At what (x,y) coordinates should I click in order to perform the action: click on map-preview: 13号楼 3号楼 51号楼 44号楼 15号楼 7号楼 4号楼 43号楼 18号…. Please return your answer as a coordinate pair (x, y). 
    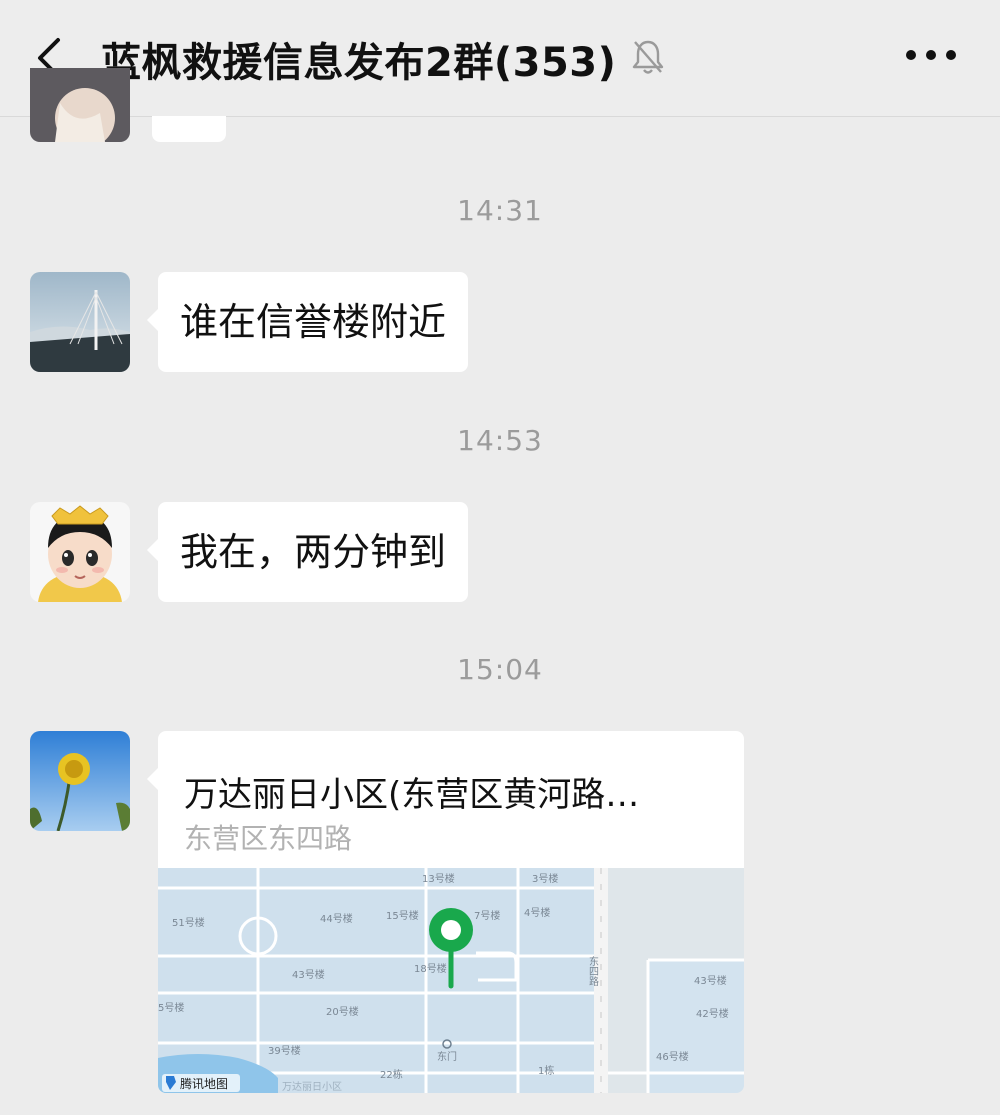
    Looking at the image, I should click on (451, 980).